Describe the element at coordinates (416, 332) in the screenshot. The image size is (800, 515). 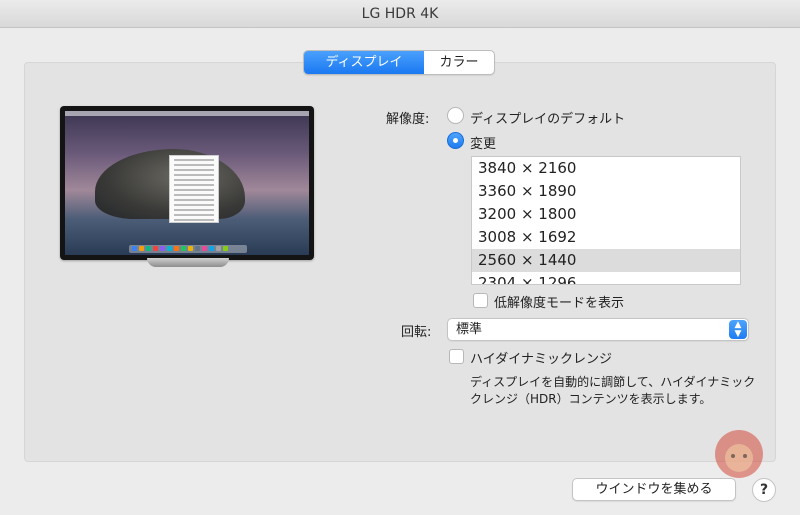
I see `rotation-label: 回転:` at that location.